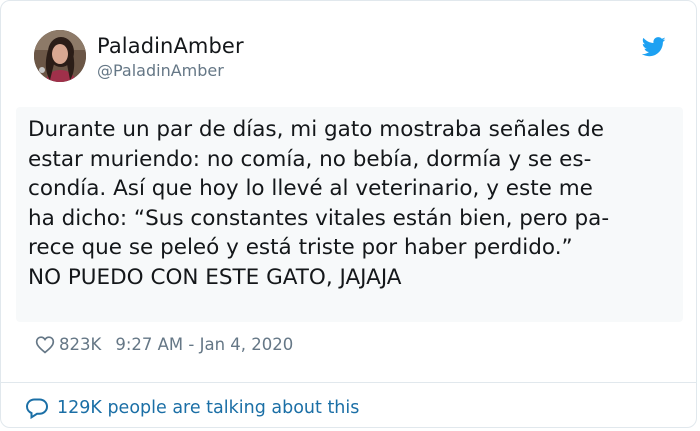 Image resolution: width=700 pixels, height=431 pixels. I want to click on tweet-timestamp: 9:27 AM - Jan 4, 2020, so click(204, 344).